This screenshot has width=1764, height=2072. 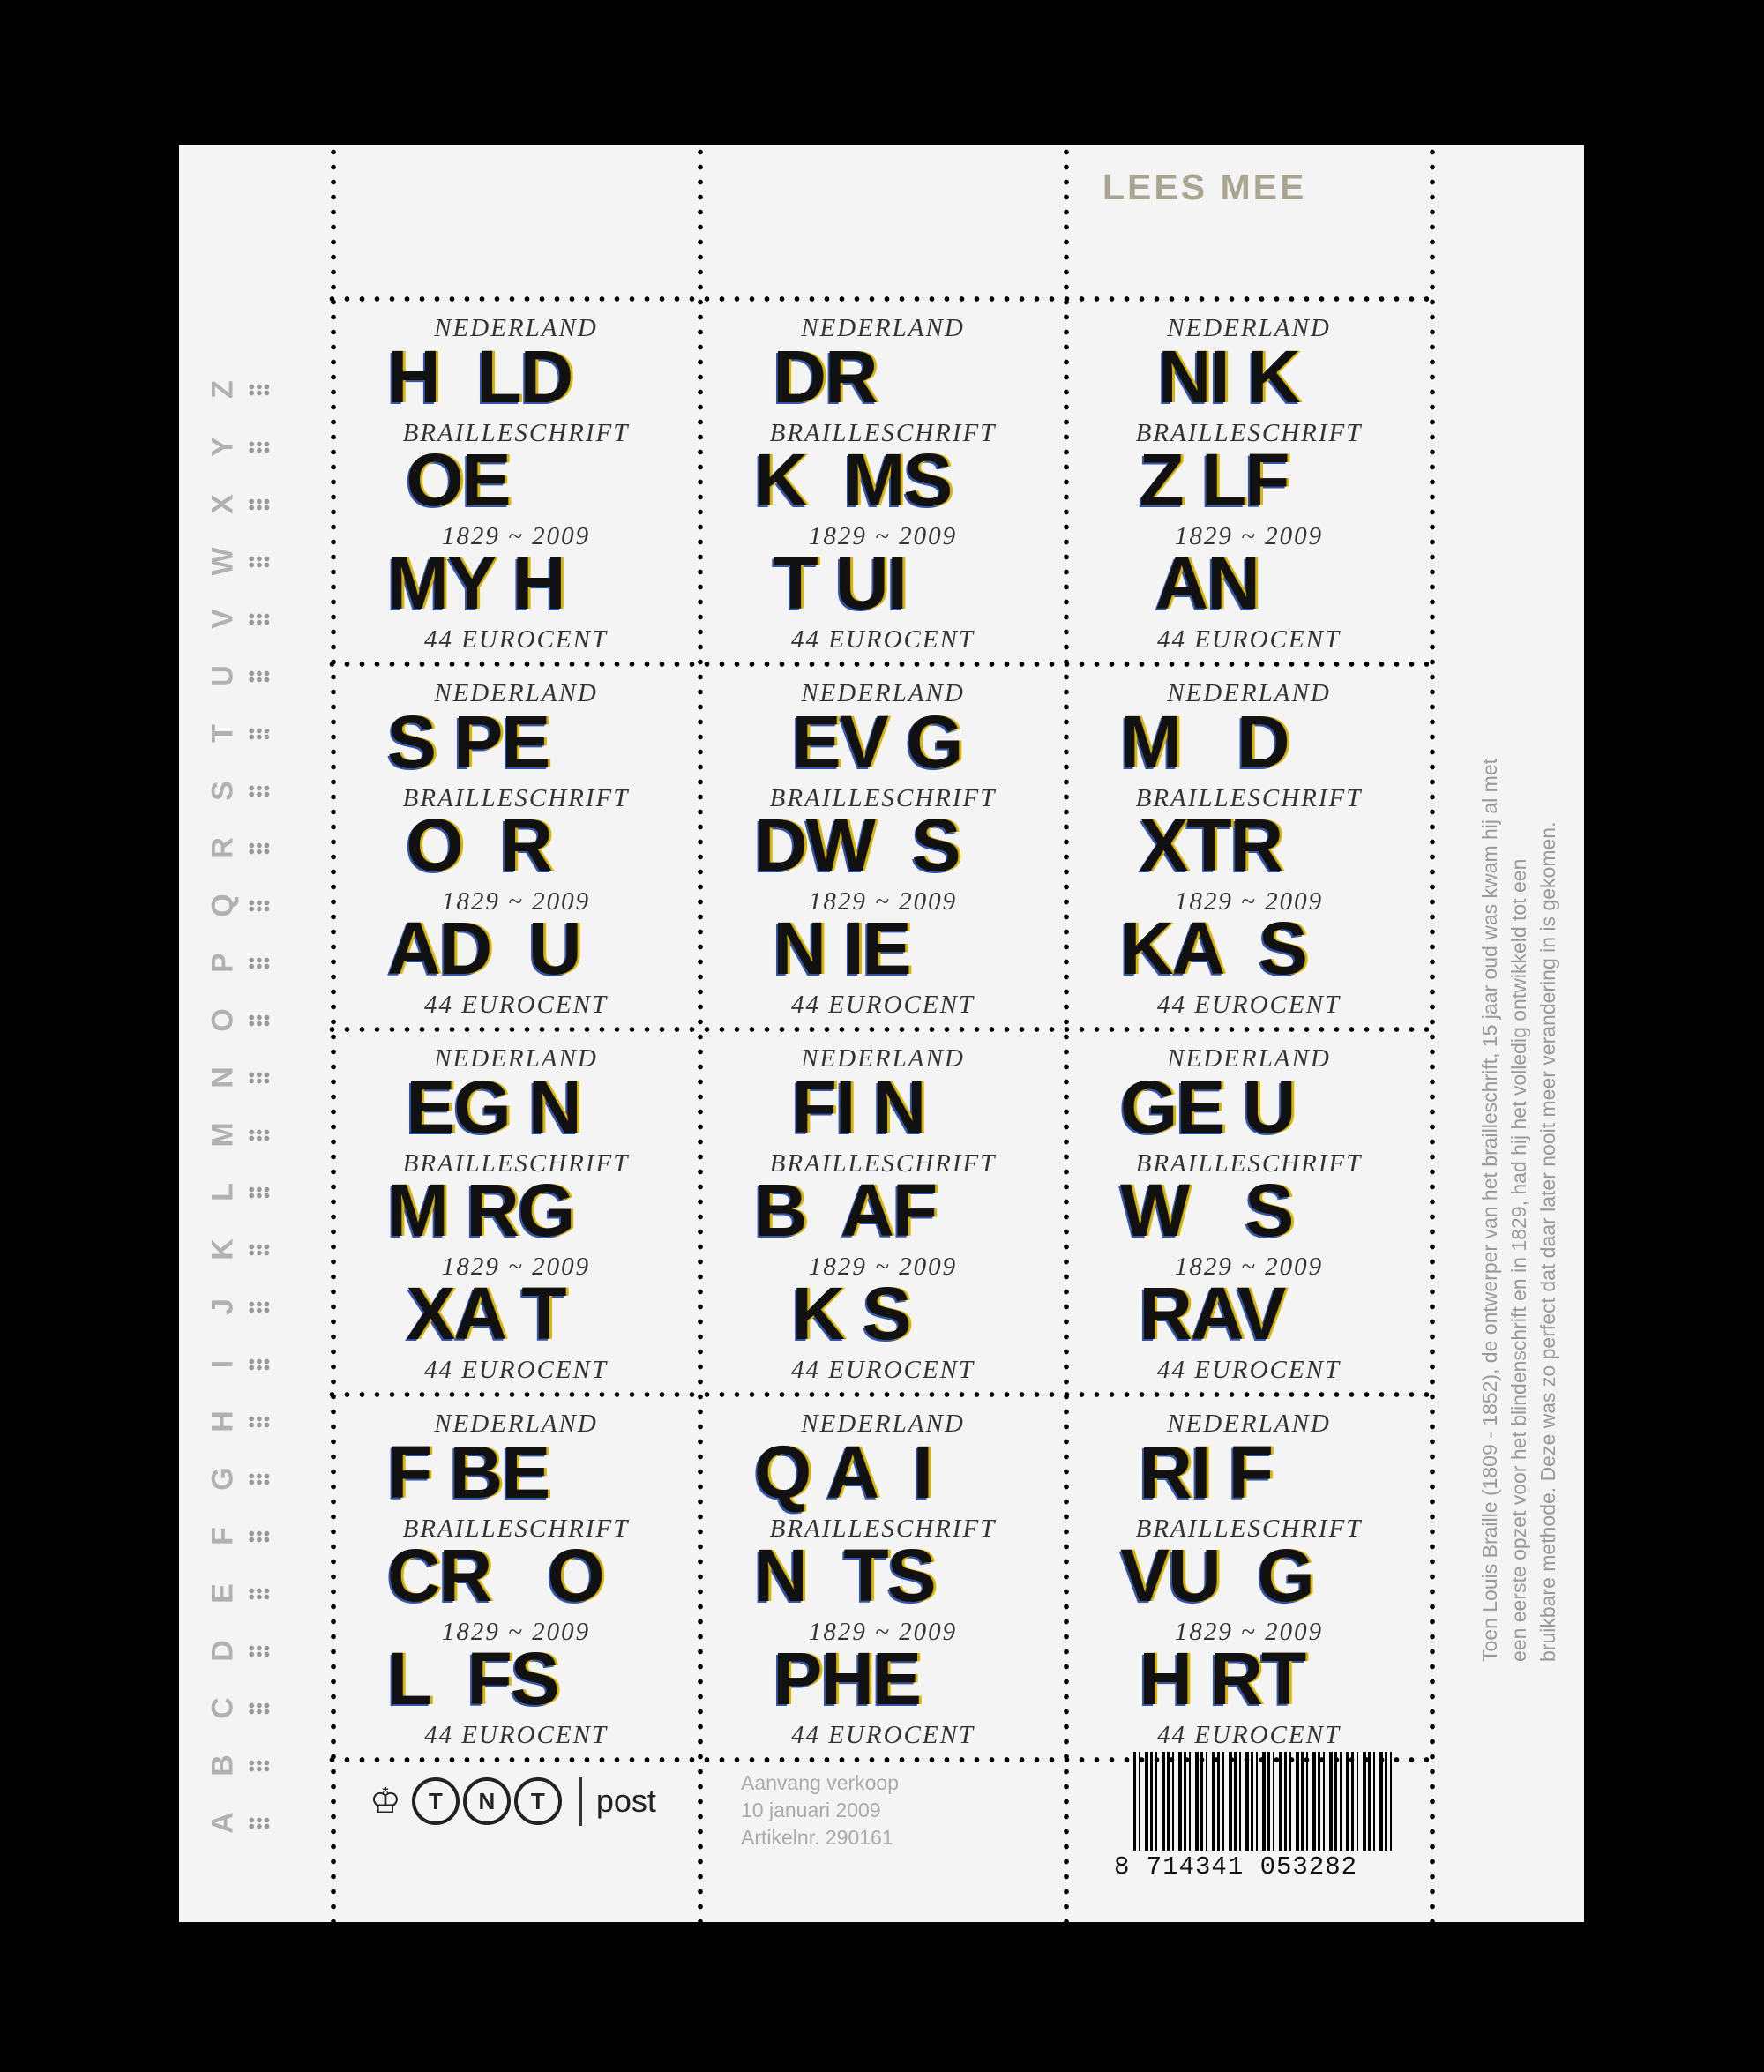 What do you see at coordinates (223, 1135) in the screenshot?
I see `alphabet-letter: M` at bounding box center [223, 1135].